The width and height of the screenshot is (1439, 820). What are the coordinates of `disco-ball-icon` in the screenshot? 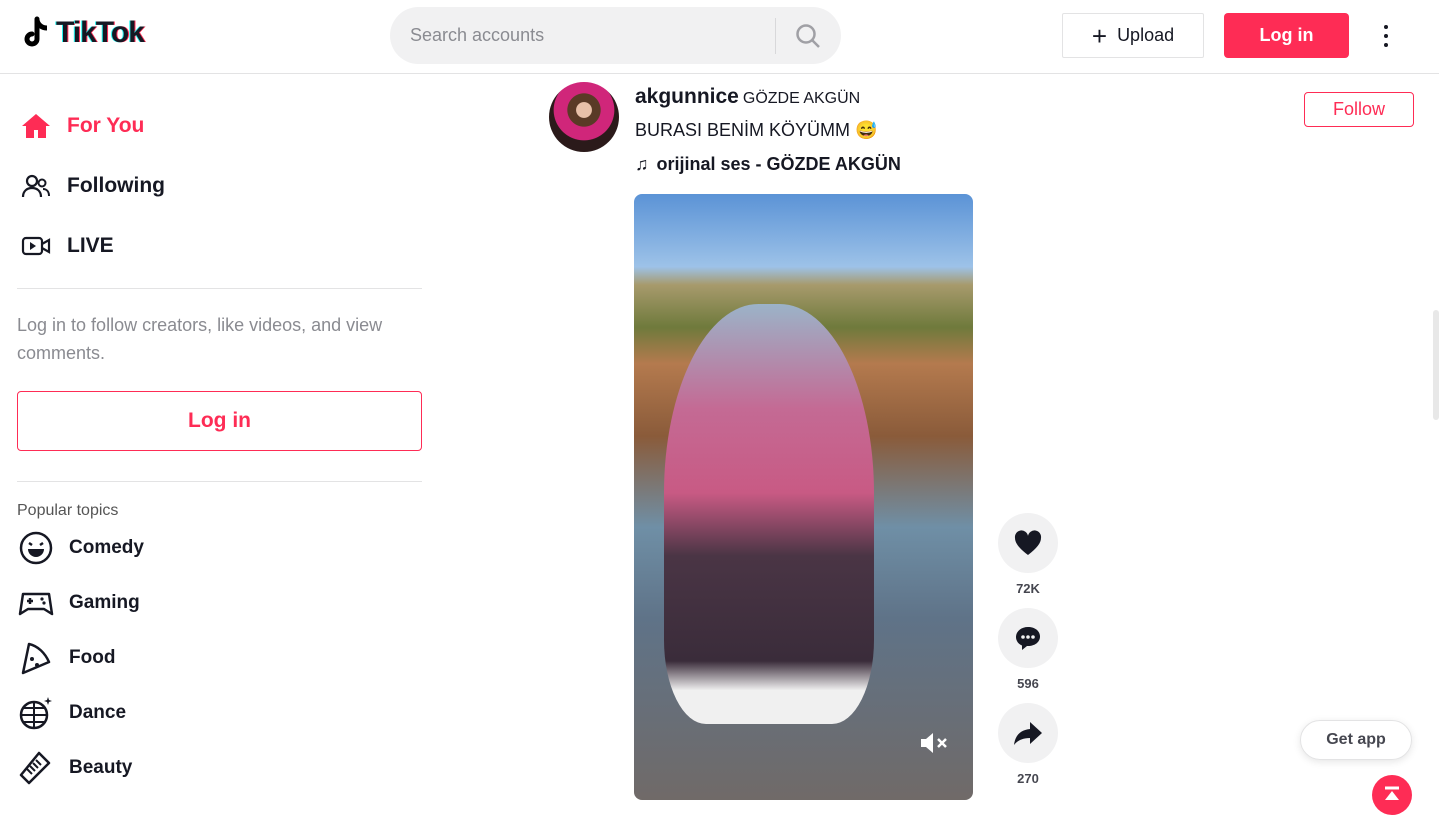 It's located at (35, 712).